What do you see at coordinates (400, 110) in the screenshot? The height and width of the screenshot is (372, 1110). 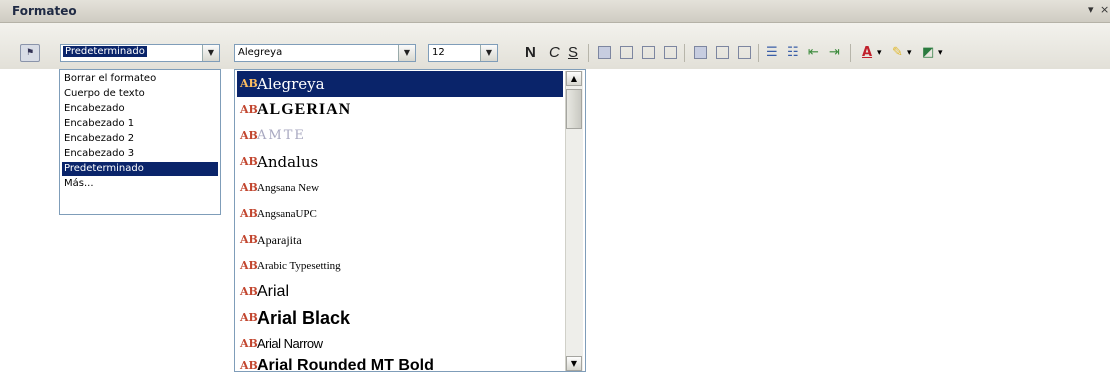 I see `font-item: AB ALGERIAN` at bounding box center [400, 110].